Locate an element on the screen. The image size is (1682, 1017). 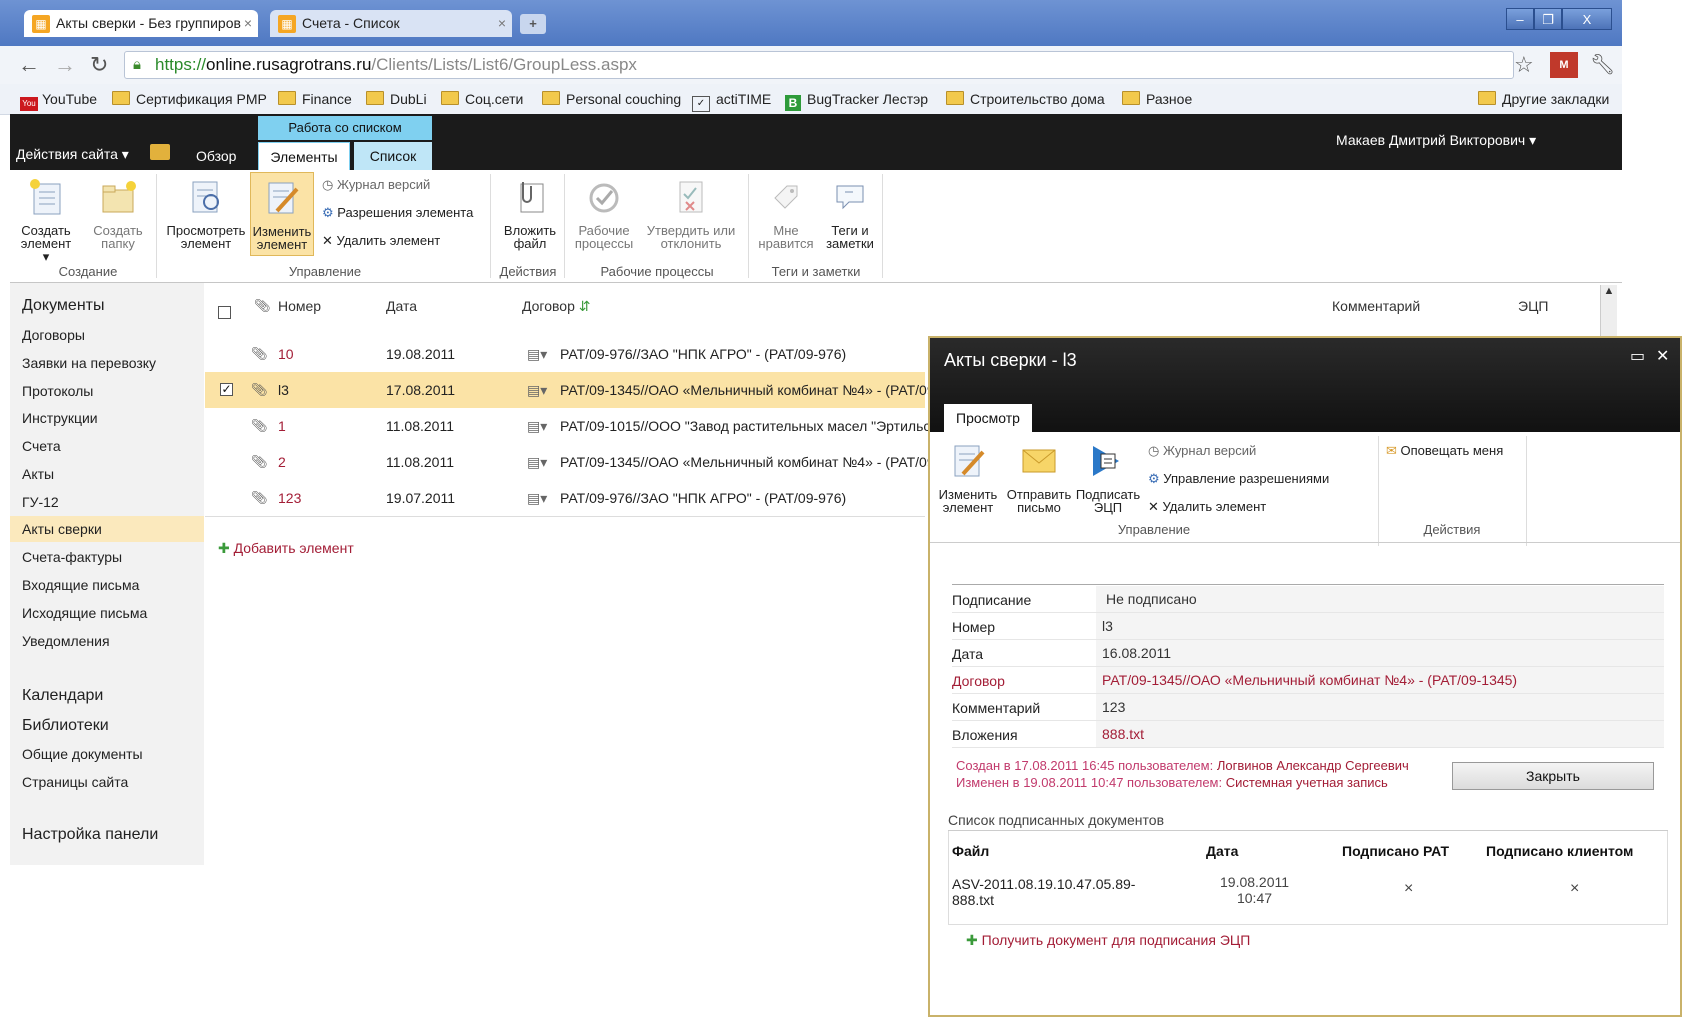
nav-item: Договоры is located at coordinates (53, 335).